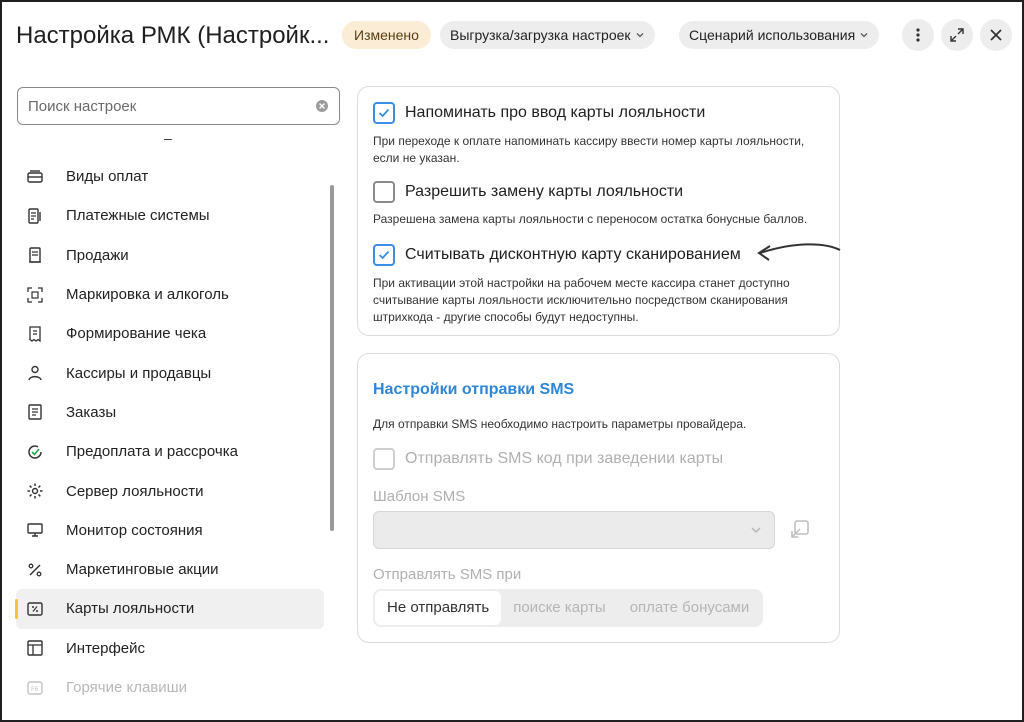  What do you see at coordinates (147, 295) in the screenshot?
I see `sidebar-item-label: Маркировка и алкоголь` at bounding box center [147, 295].